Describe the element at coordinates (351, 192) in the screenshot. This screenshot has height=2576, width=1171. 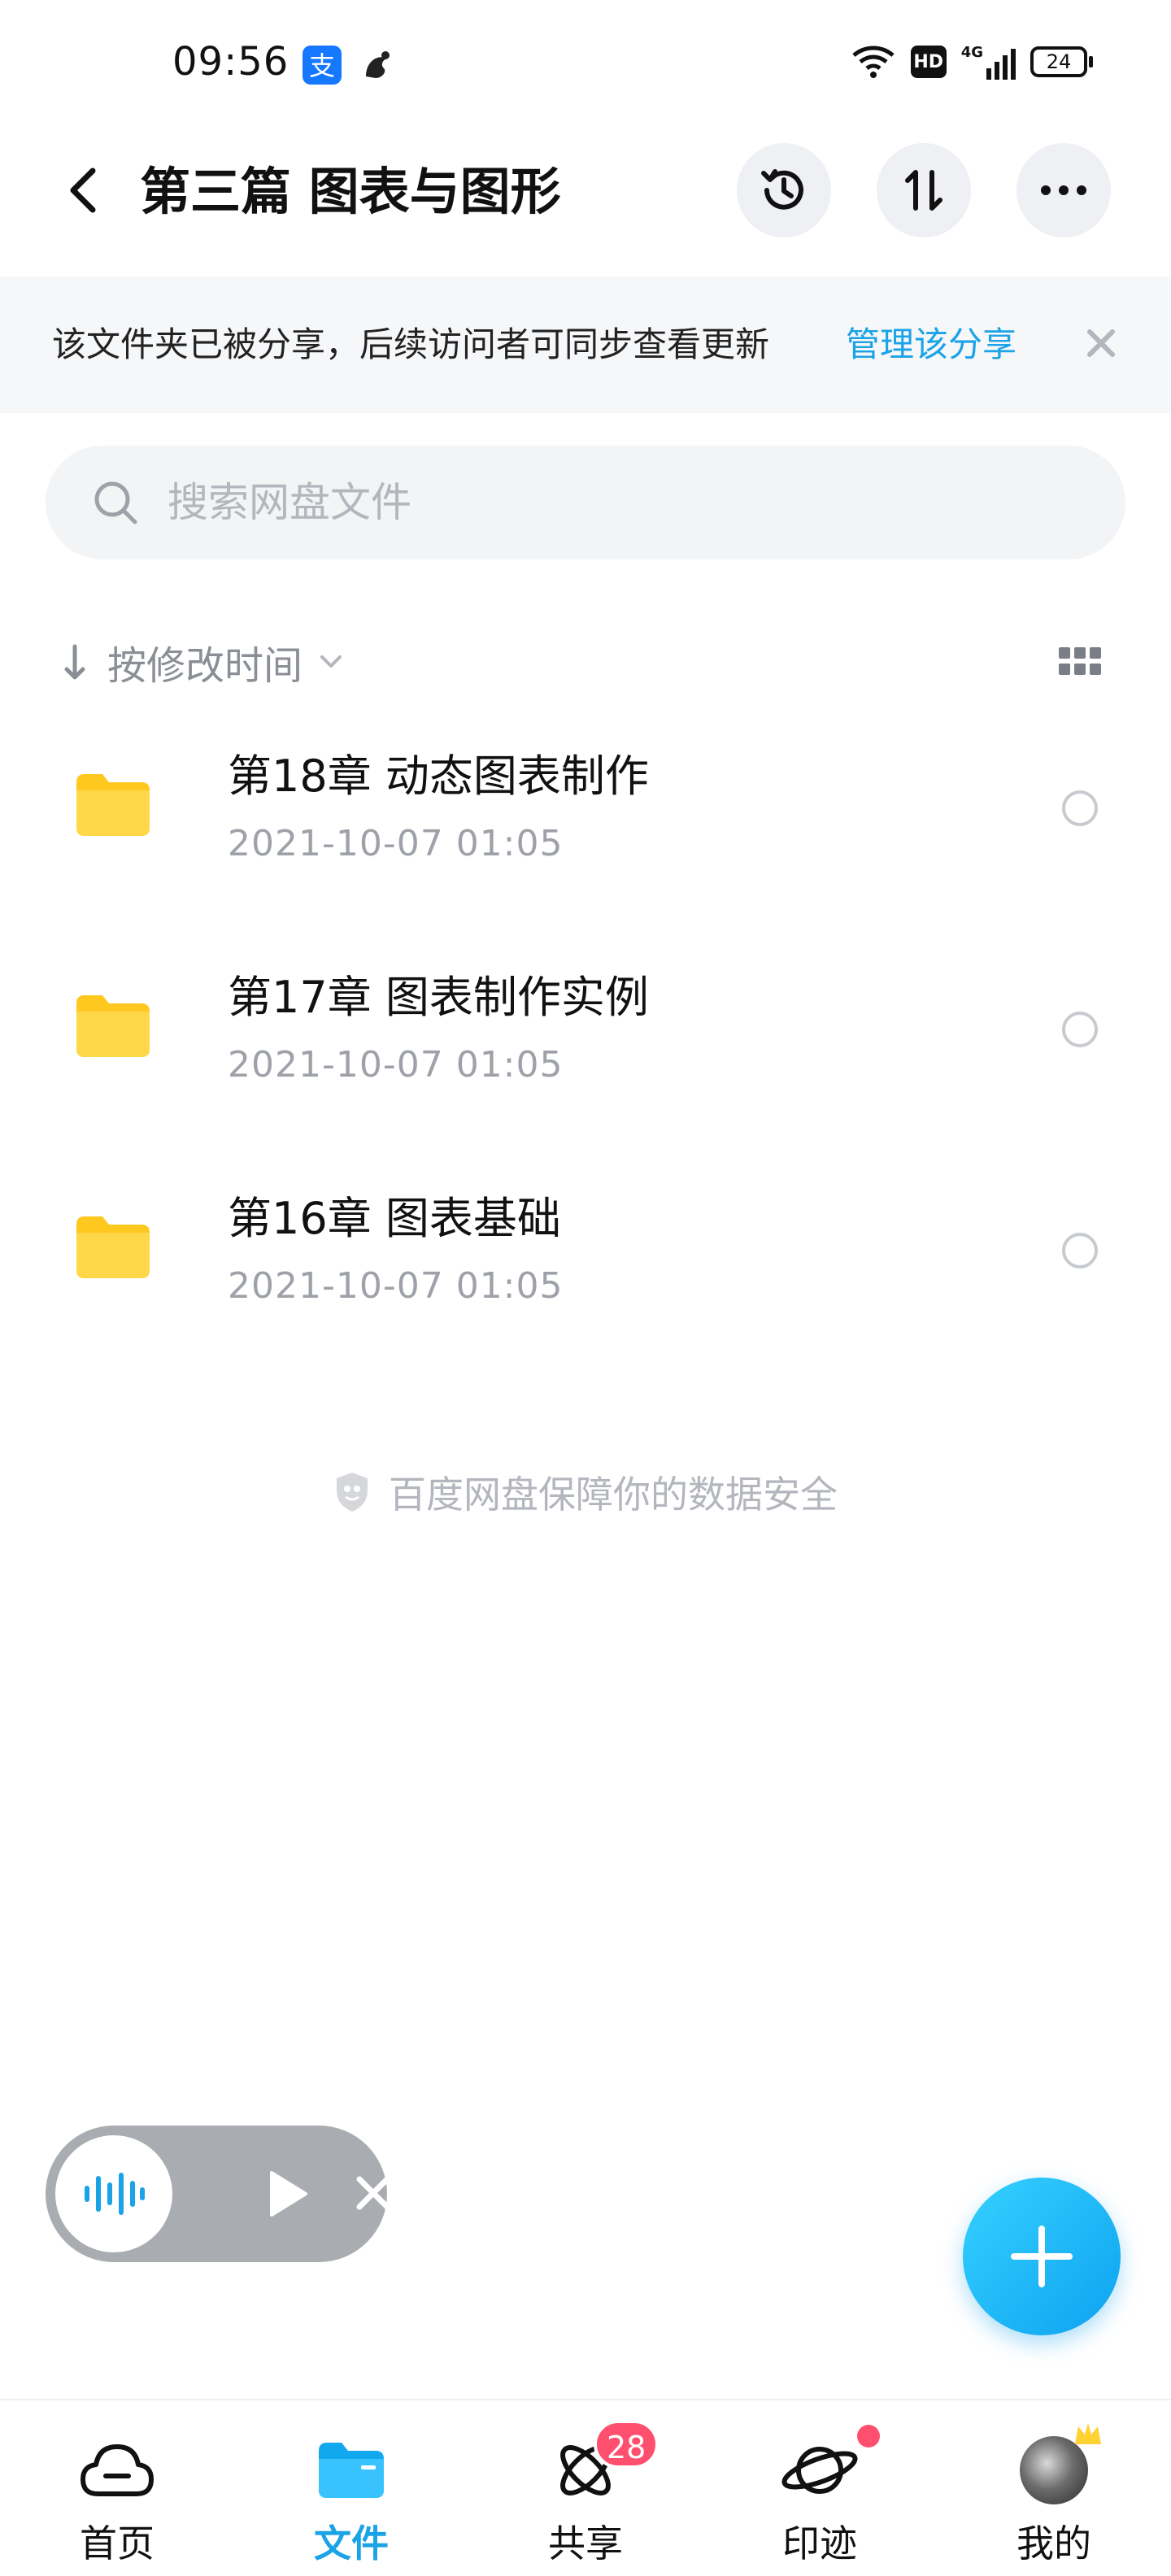
I see `page-title: 第三篇 图表与图形` at that location.